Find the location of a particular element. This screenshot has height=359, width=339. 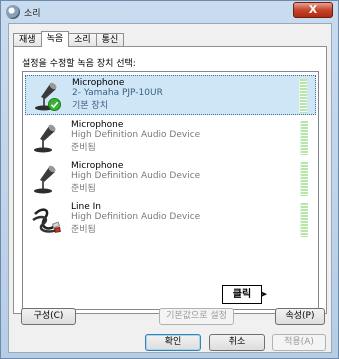

arrow-icon: ➤ is located at coordinates (264, 295).